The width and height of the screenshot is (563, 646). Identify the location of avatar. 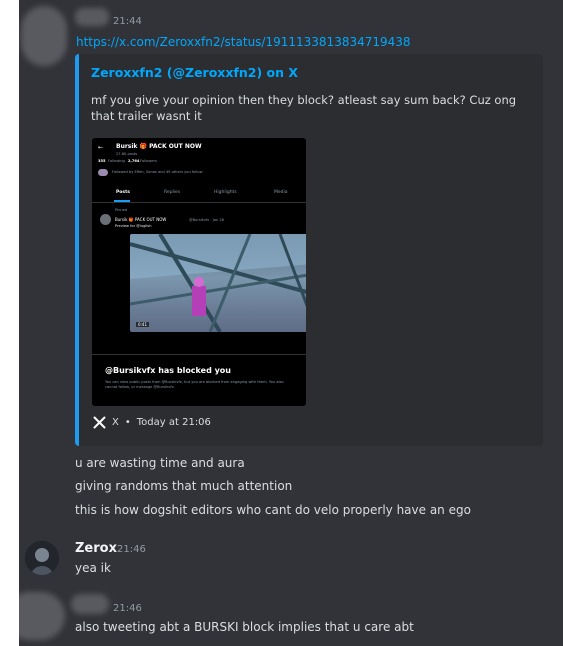
(42, 558).